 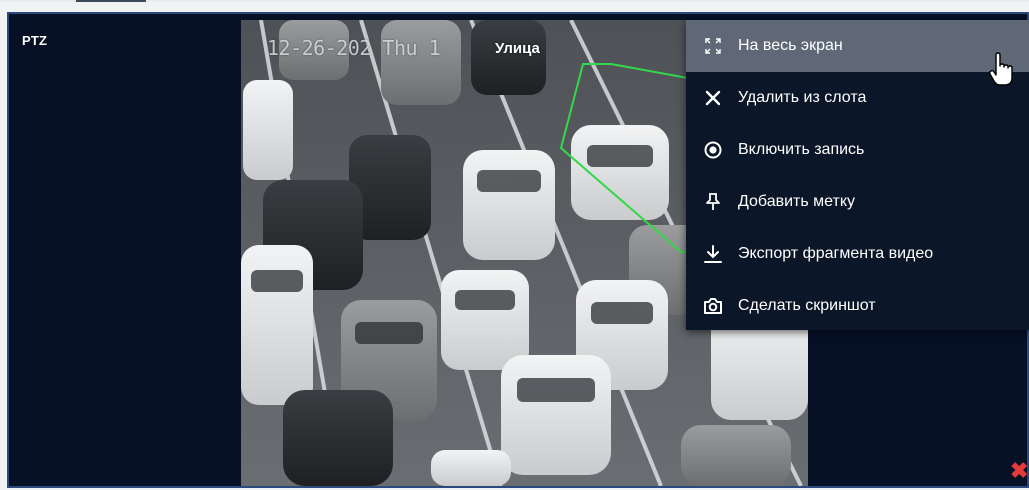 I want to click on camera-name: Улица, so click(x=517, y=48).